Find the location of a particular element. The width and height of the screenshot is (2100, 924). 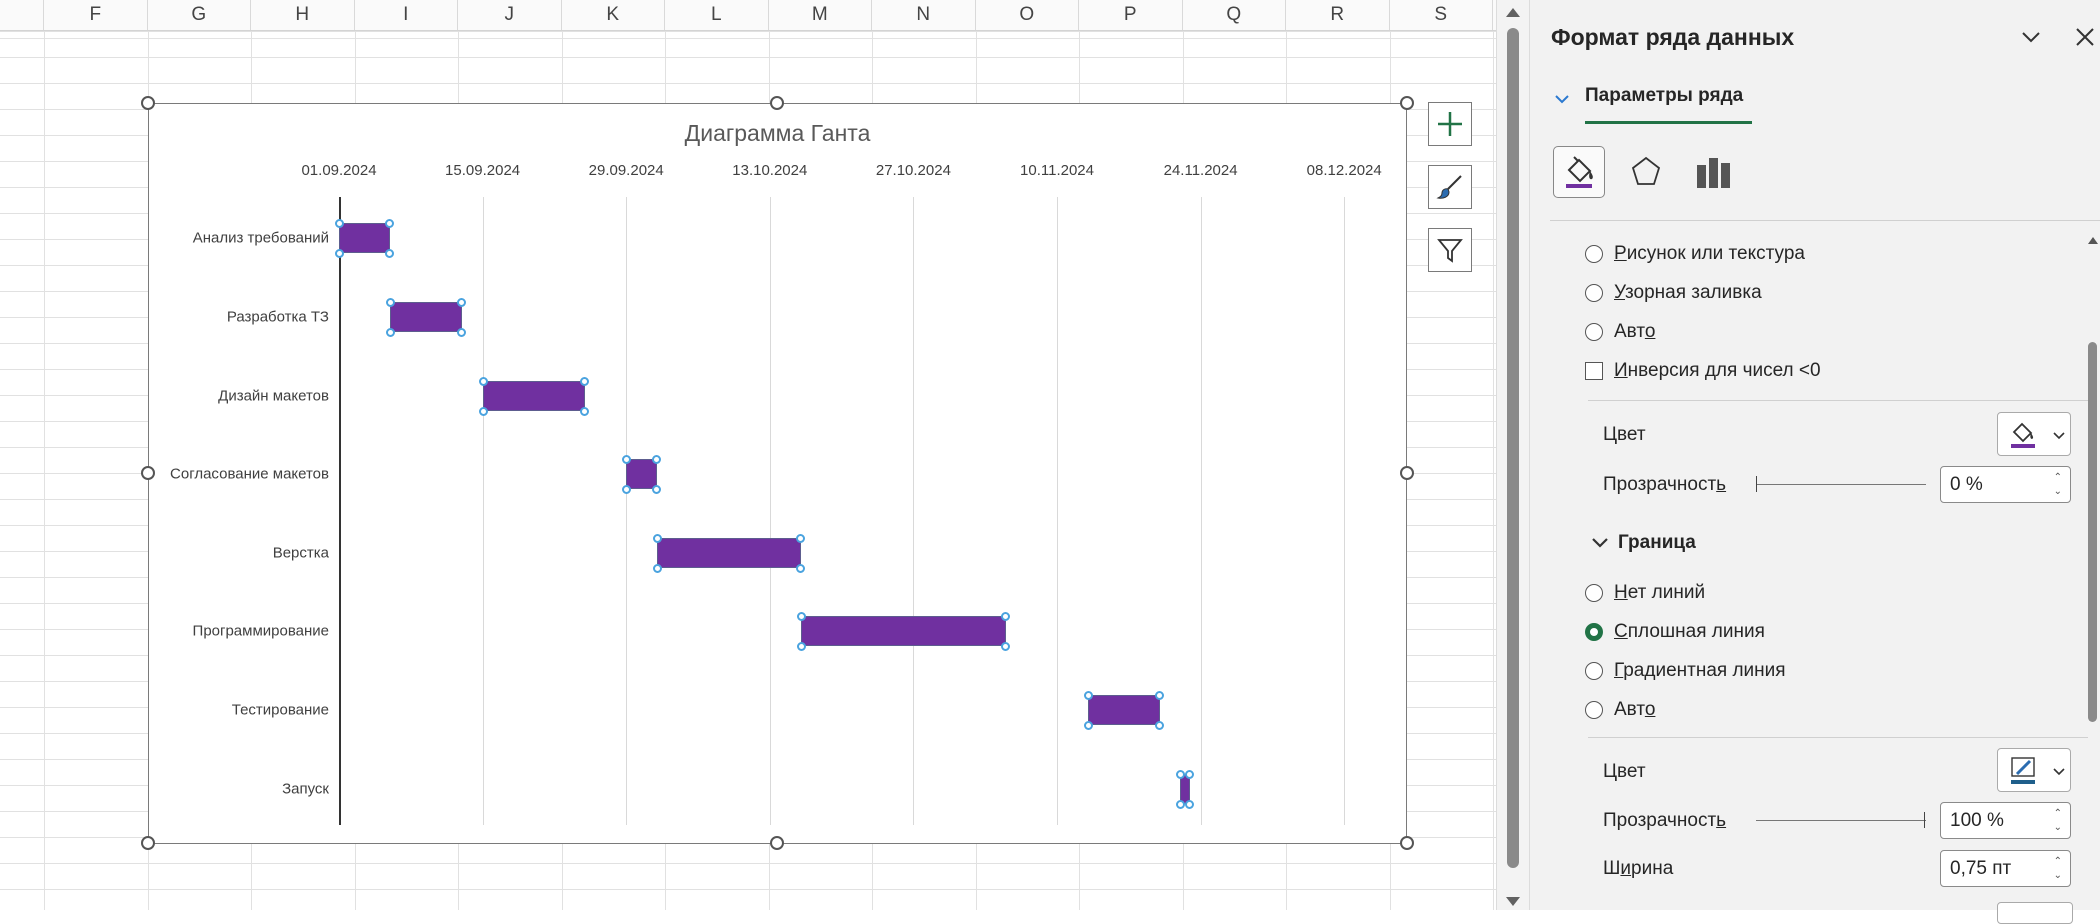

resize-handle-bottom-right is located at coordinates (1407, 843).